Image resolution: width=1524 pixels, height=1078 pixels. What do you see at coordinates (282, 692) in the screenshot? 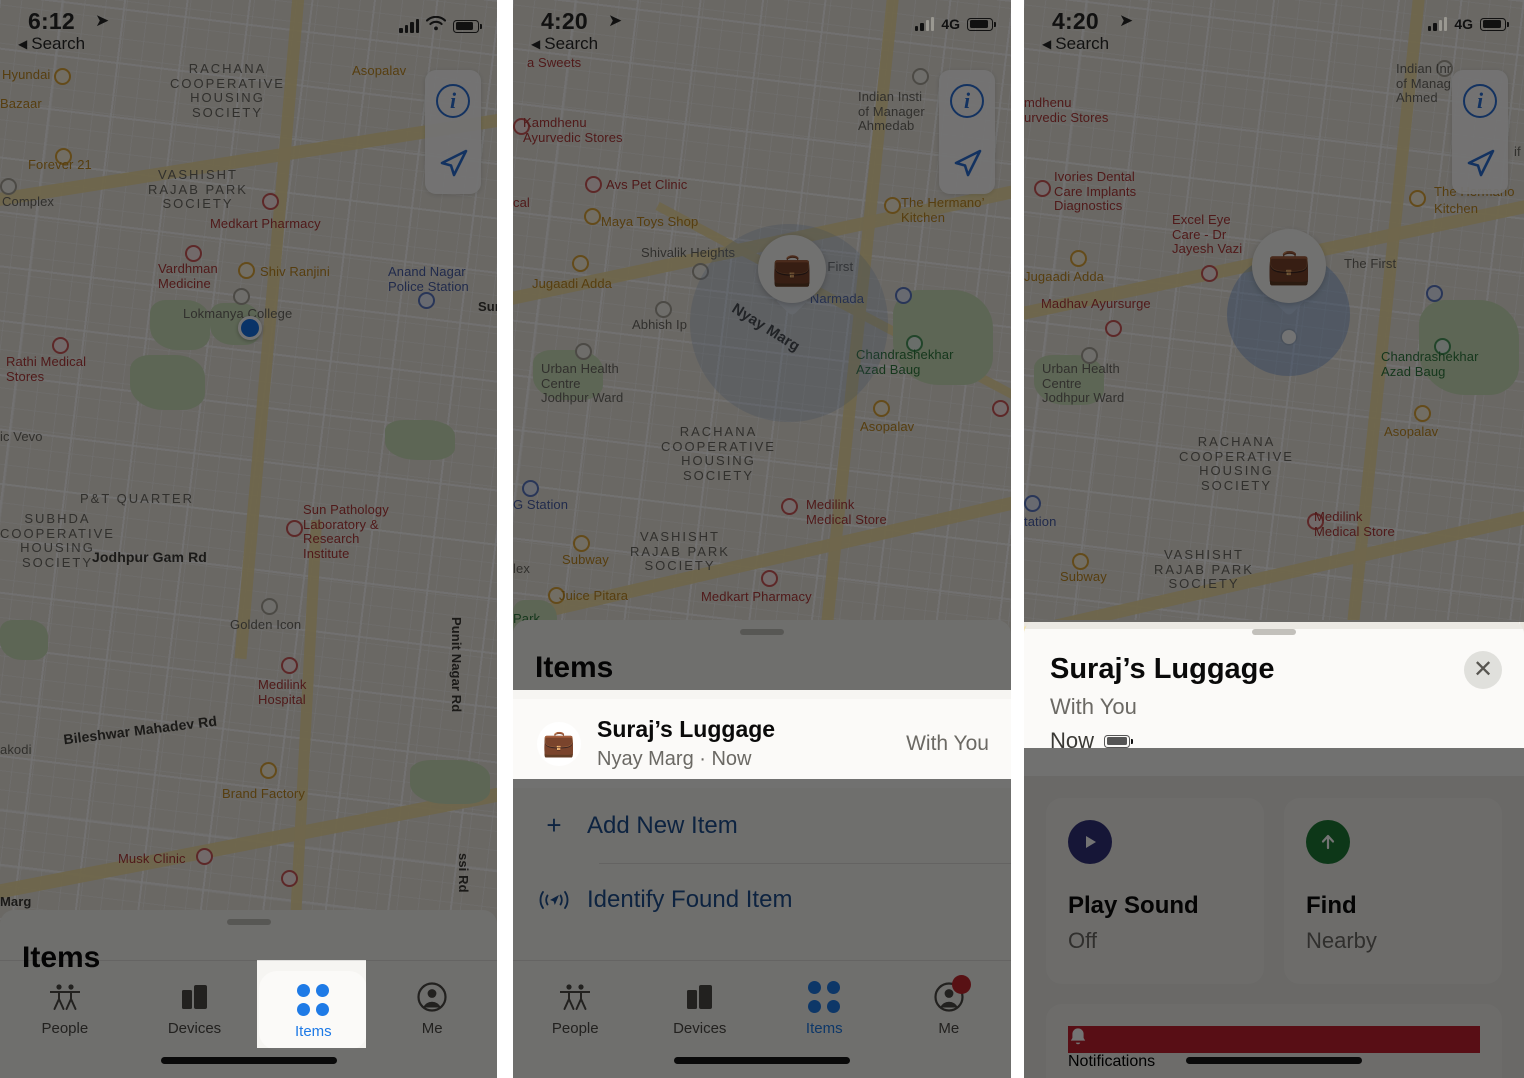
I see `map-label: Medilink Hospital` at bounding box center [282, 692].